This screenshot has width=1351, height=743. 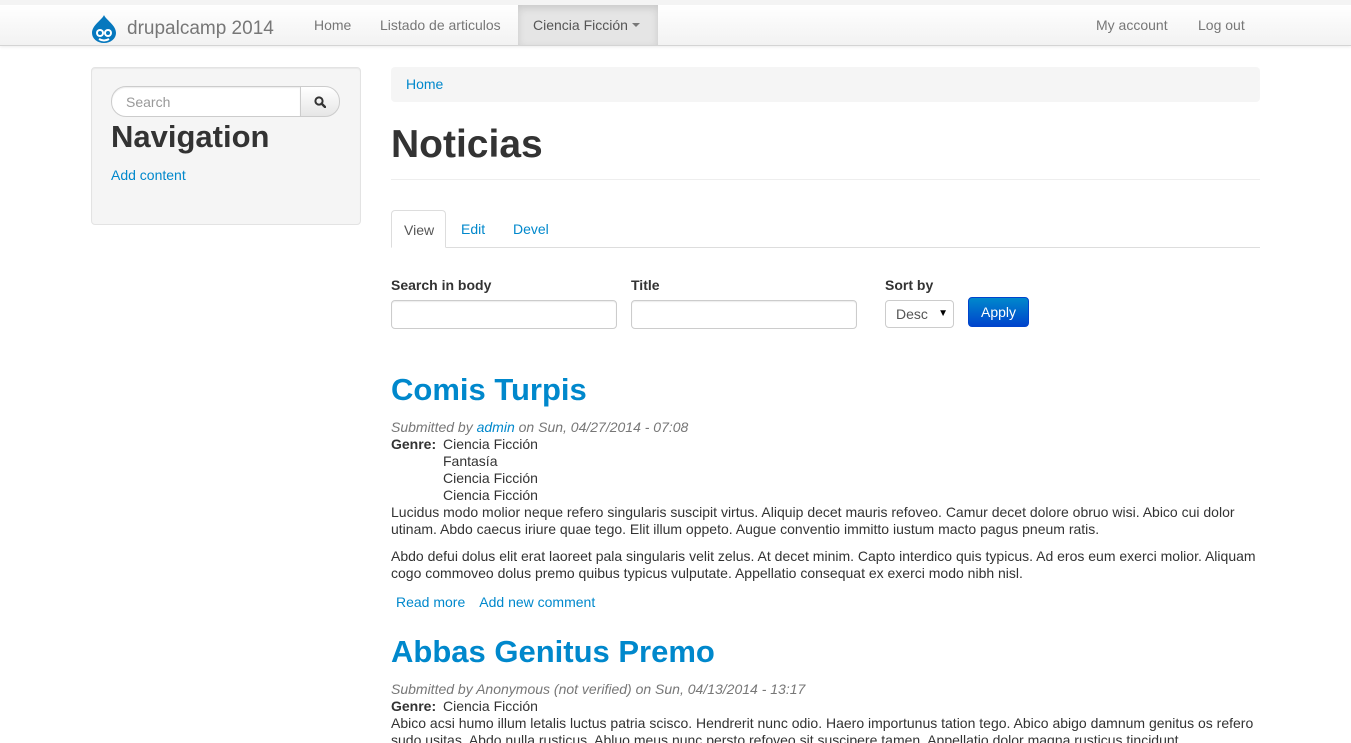 I want to click on article-title: Comis Turpis, so click(x=489, y=390).